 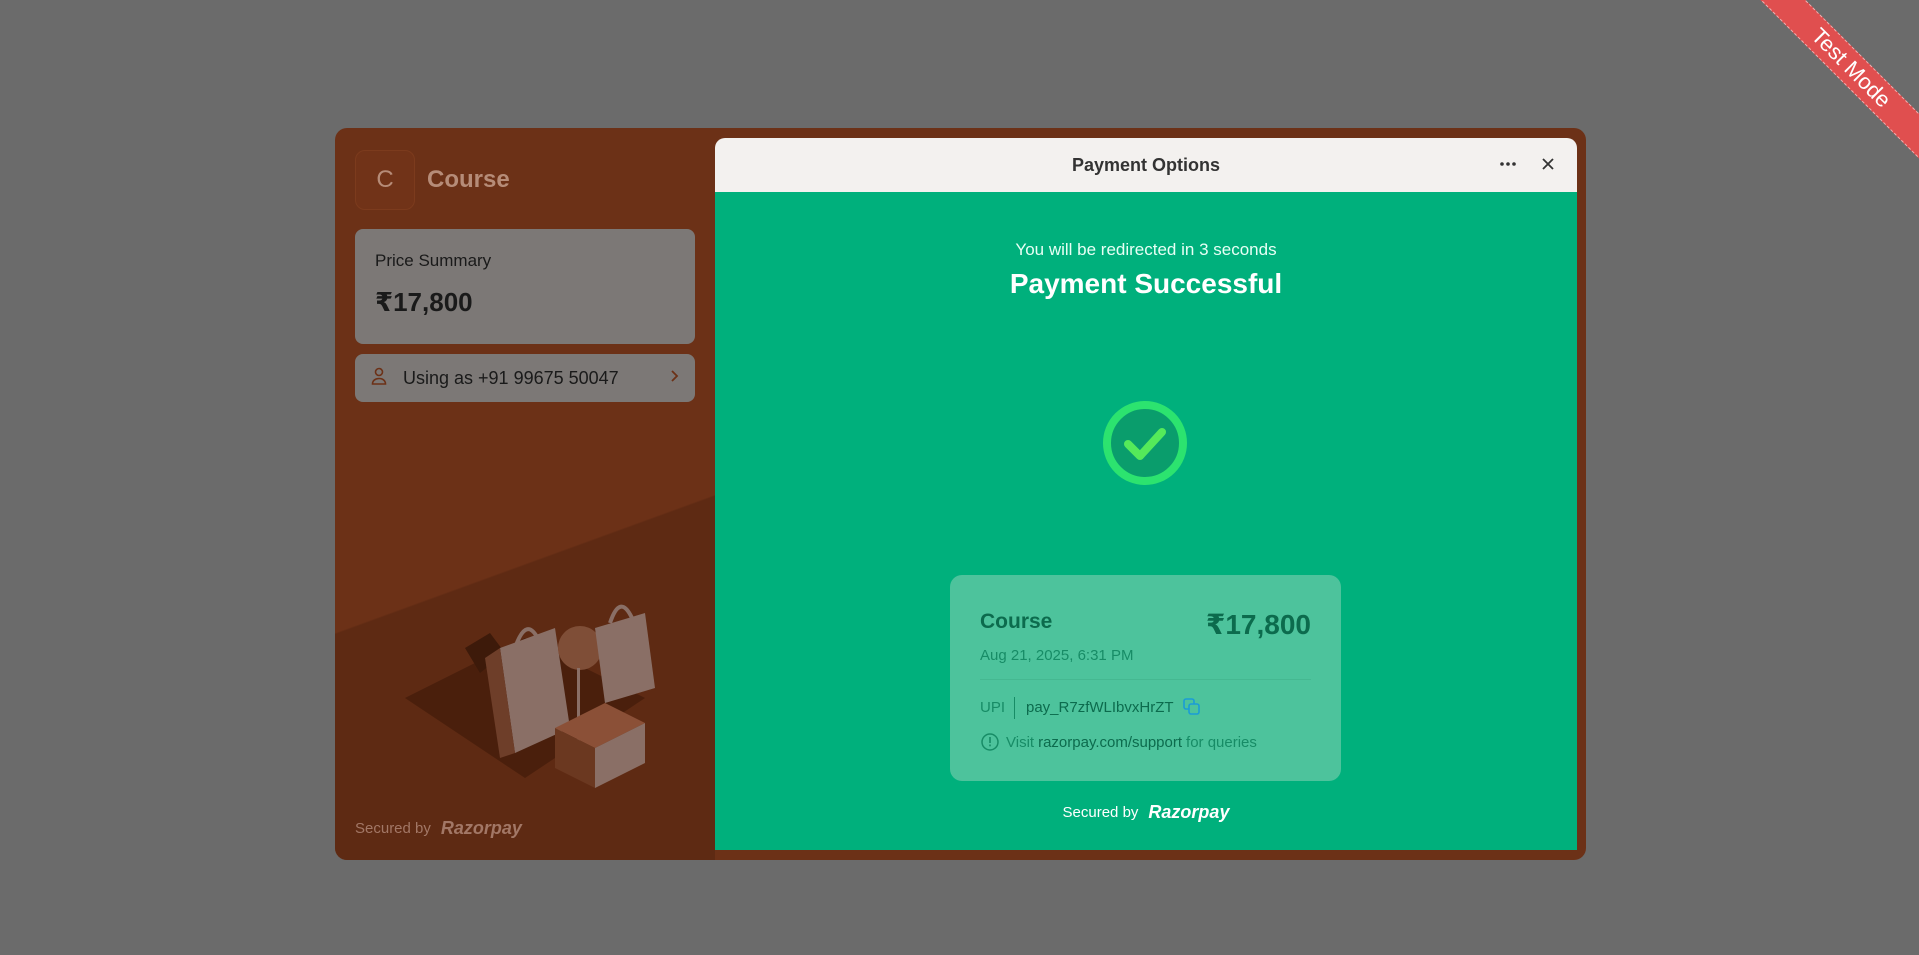 What do you see at coordinates (1189, 812) in the screenshot?
I see `razorpay-logo-right: Razorpay` at bounding box center [1189, 812].